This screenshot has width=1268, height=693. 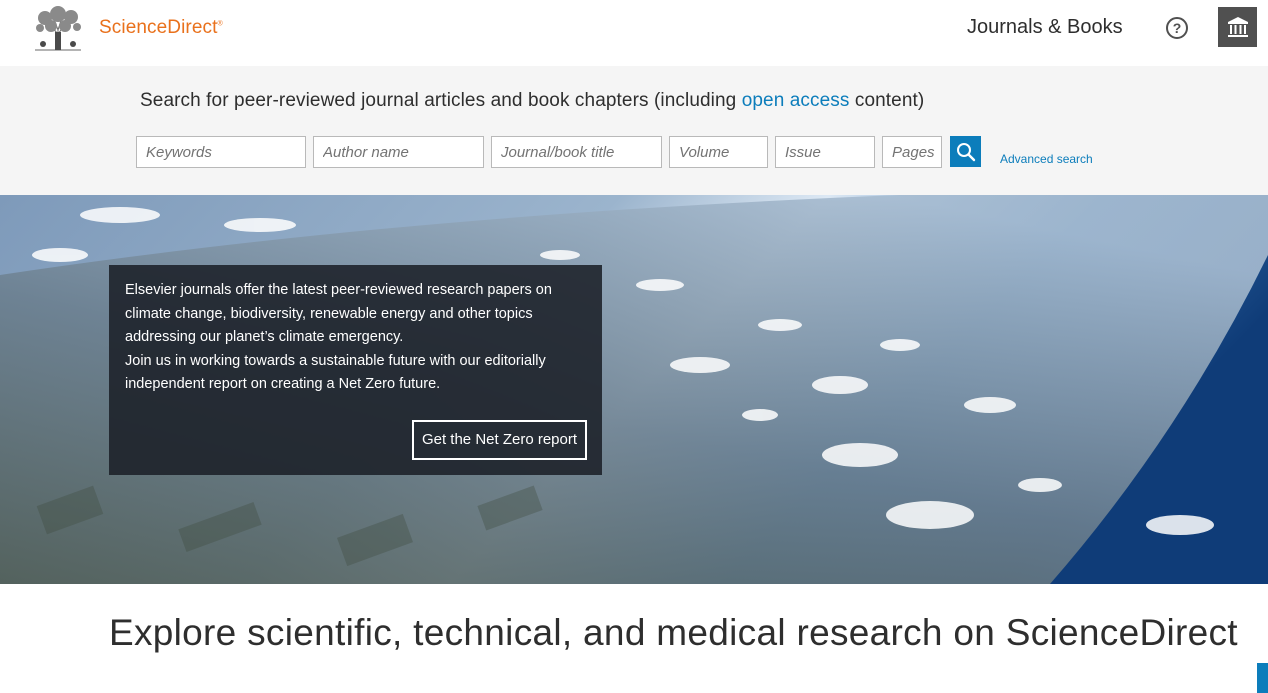 What do you see at coordinates (1262, 678) in the screenshot?
I see `feedback-tab` at bounding box center [1262, 678].